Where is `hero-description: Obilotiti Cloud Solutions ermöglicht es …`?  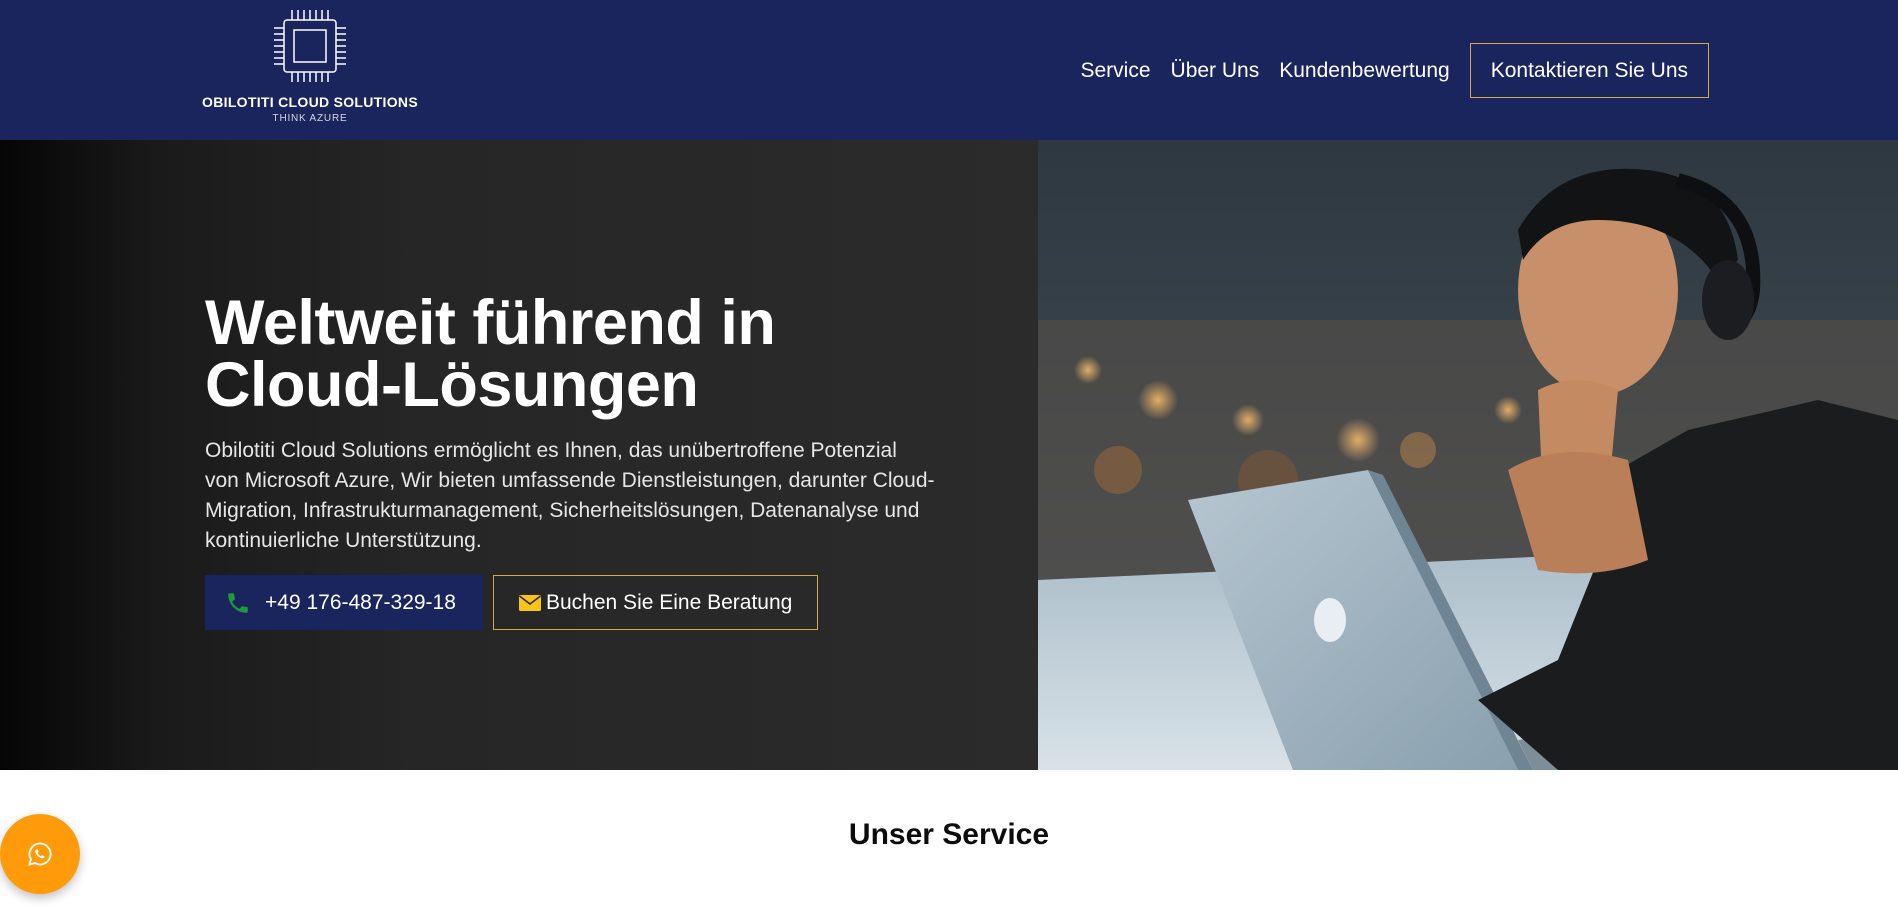
hero-description: Obilotiti Cloud Solutions ermöglicht es … is located at coordinates (570, 495).